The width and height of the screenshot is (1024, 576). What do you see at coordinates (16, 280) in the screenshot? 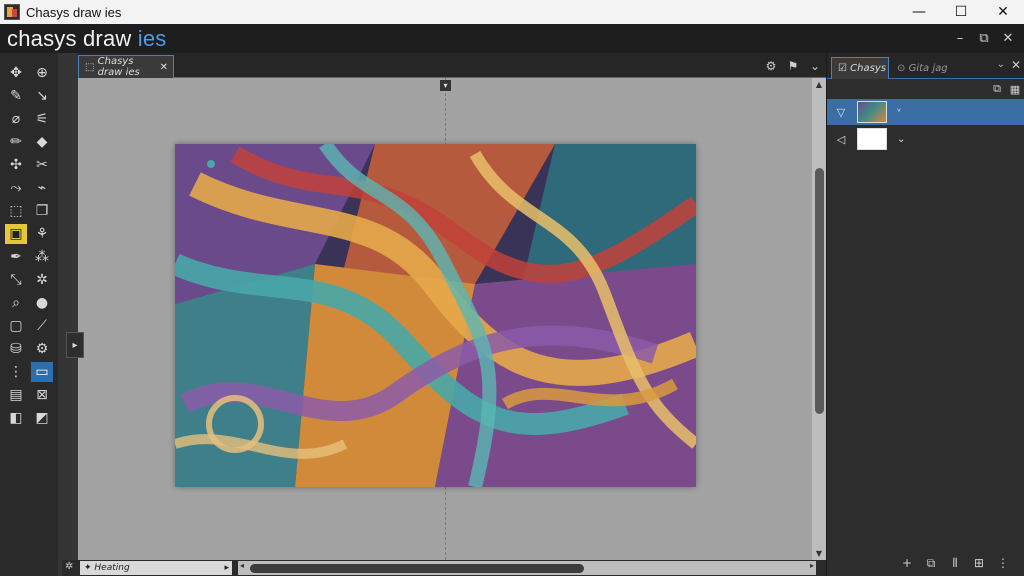
I see `tool-icon: ⤡` at bounding box center [16, 280].